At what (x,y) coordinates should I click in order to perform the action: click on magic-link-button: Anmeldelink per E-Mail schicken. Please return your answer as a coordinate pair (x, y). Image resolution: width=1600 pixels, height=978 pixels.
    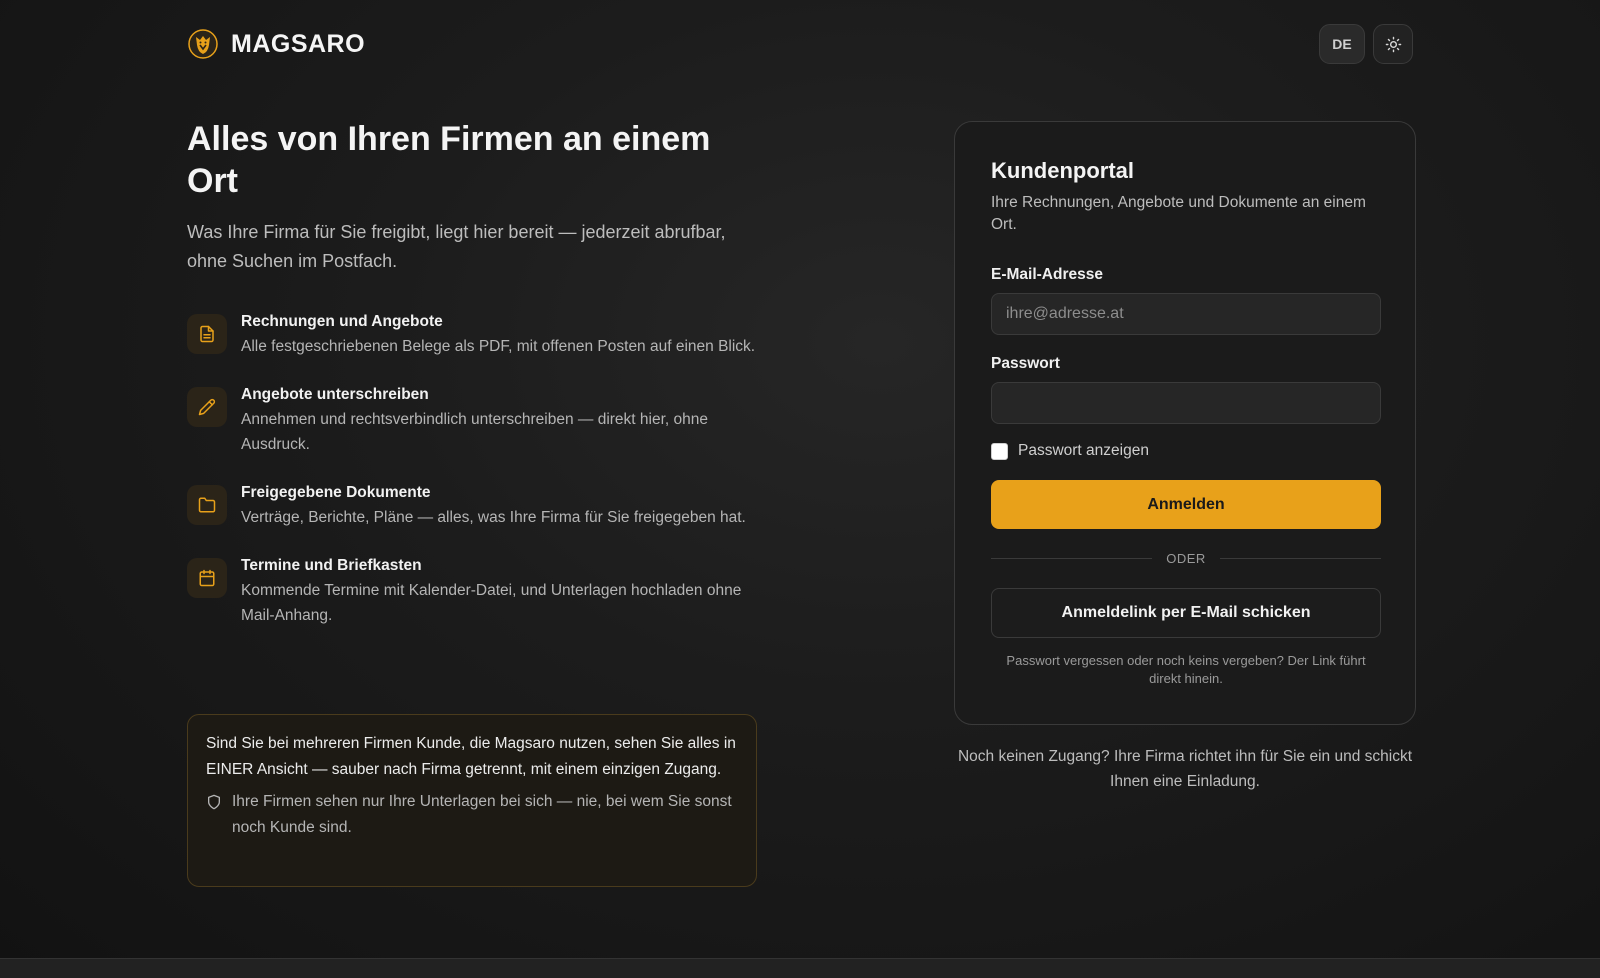
    Looking at the image, I should click on (1186, 613).